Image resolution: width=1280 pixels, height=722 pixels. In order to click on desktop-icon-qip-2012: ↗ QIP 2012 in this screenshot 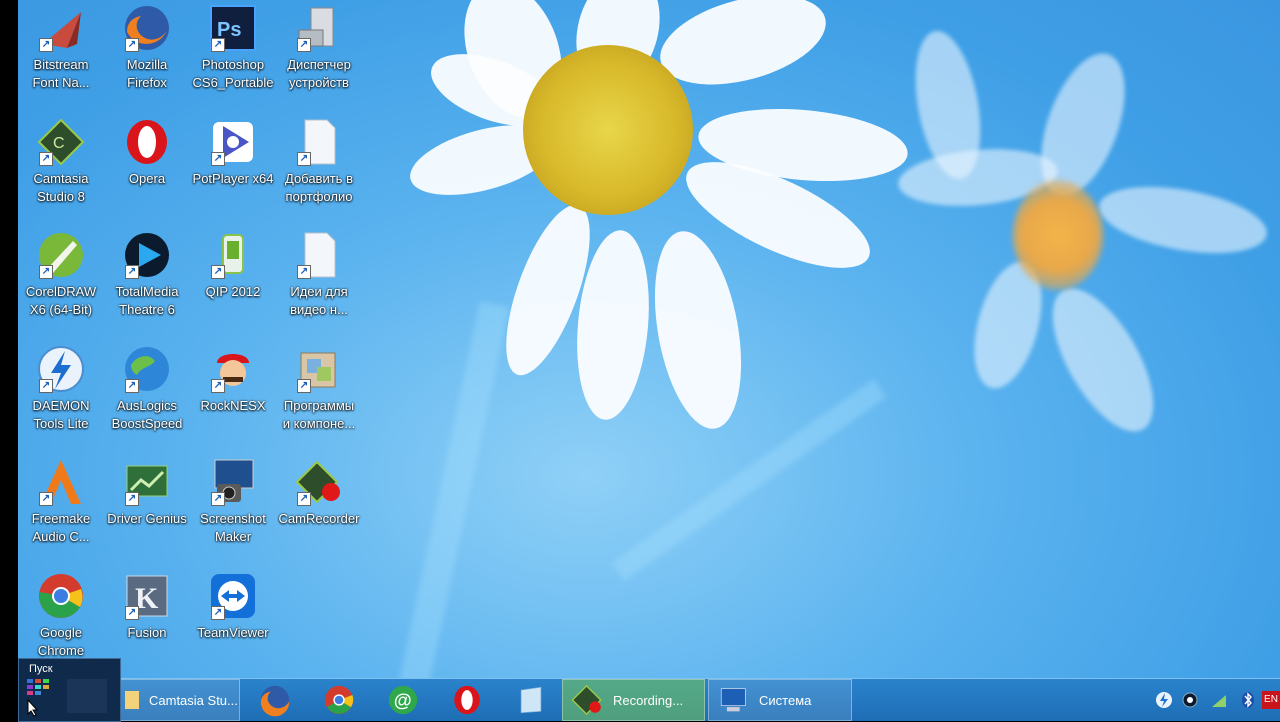, I will do `click(233, 282)`.